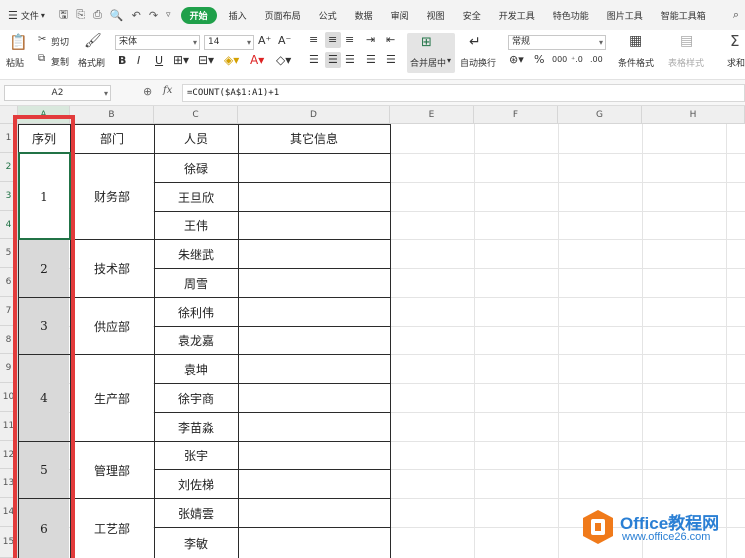  I want to click on sum-button: 求和, so click(736, 62).